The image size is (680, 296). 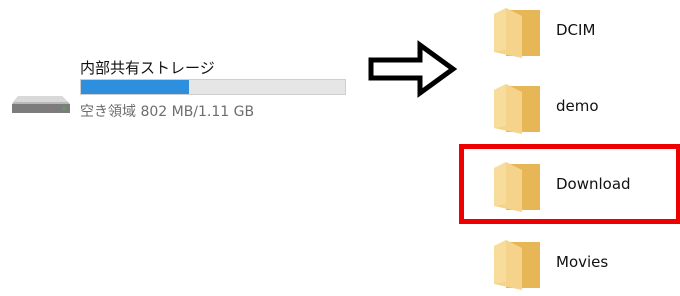 What do you see at coordinates (167, 112) in the screenshot?
I see `free-space-text: 空き領域 802 MB/1.11 GB` at bounding box center [167, 112].